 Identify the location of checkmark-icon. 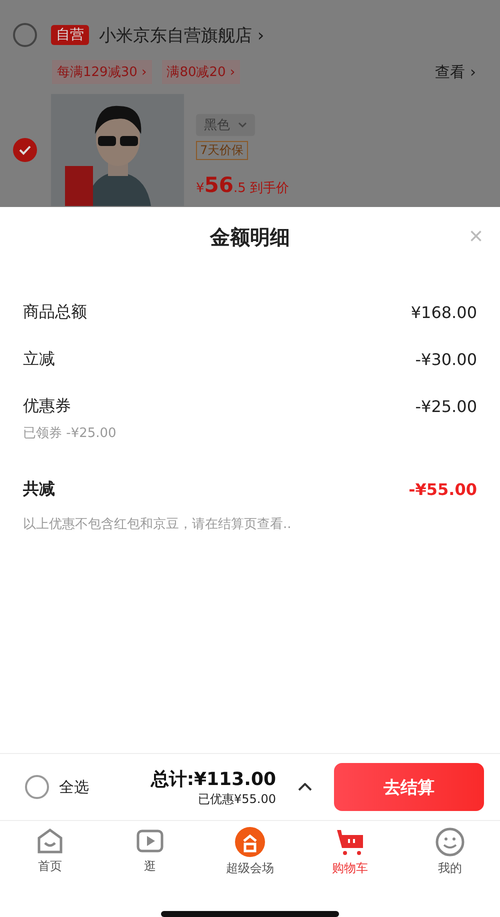
(25, 150).